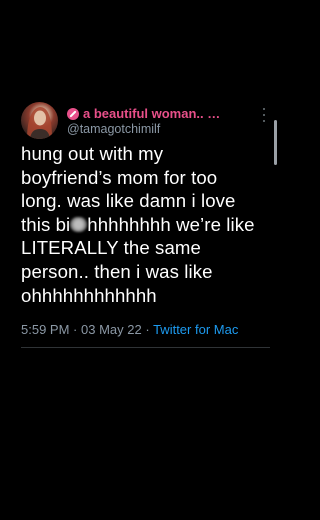 Image resolution: width=320 pixels, height=520 pixels. What do you see at coordinates (79, 224) in the screenshot?
I see `censor-blur-icon` at bounding box center [79, 224].